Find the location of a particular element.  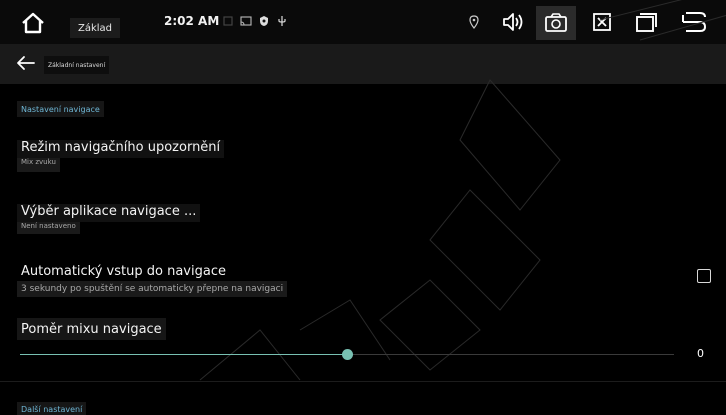

shield-icon is located at coordinates (264, 21).